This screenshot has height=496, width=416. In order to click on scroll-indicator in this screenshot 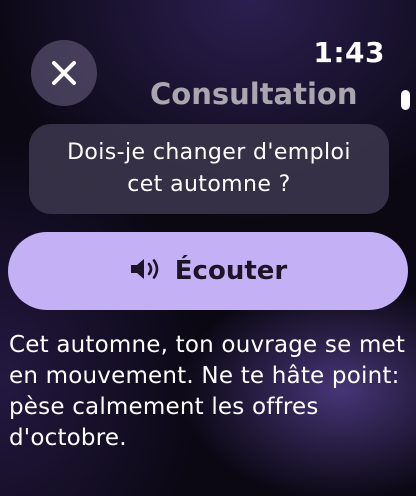, I will do `click(405, 100)`.